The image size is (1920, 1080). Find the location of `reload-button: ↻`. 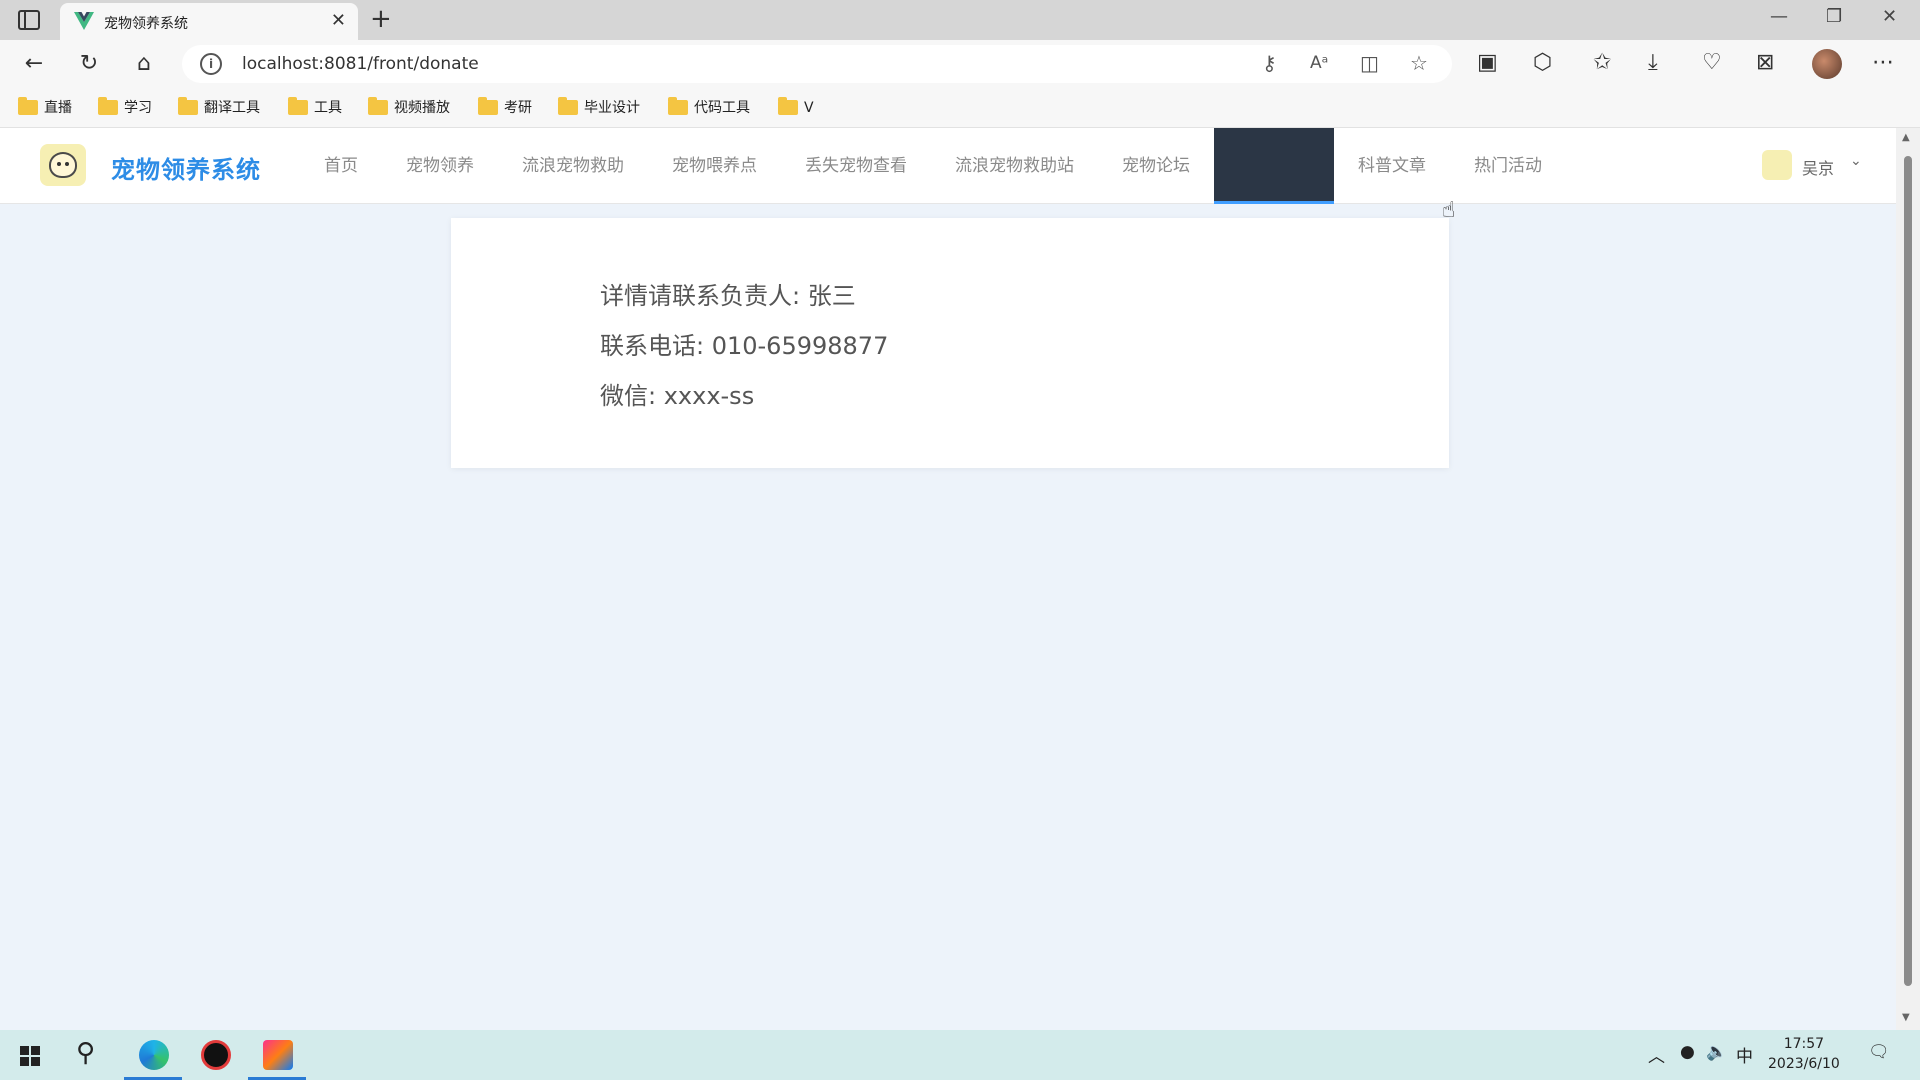

reload-button: ↻ is located at coordinates (89, 64).